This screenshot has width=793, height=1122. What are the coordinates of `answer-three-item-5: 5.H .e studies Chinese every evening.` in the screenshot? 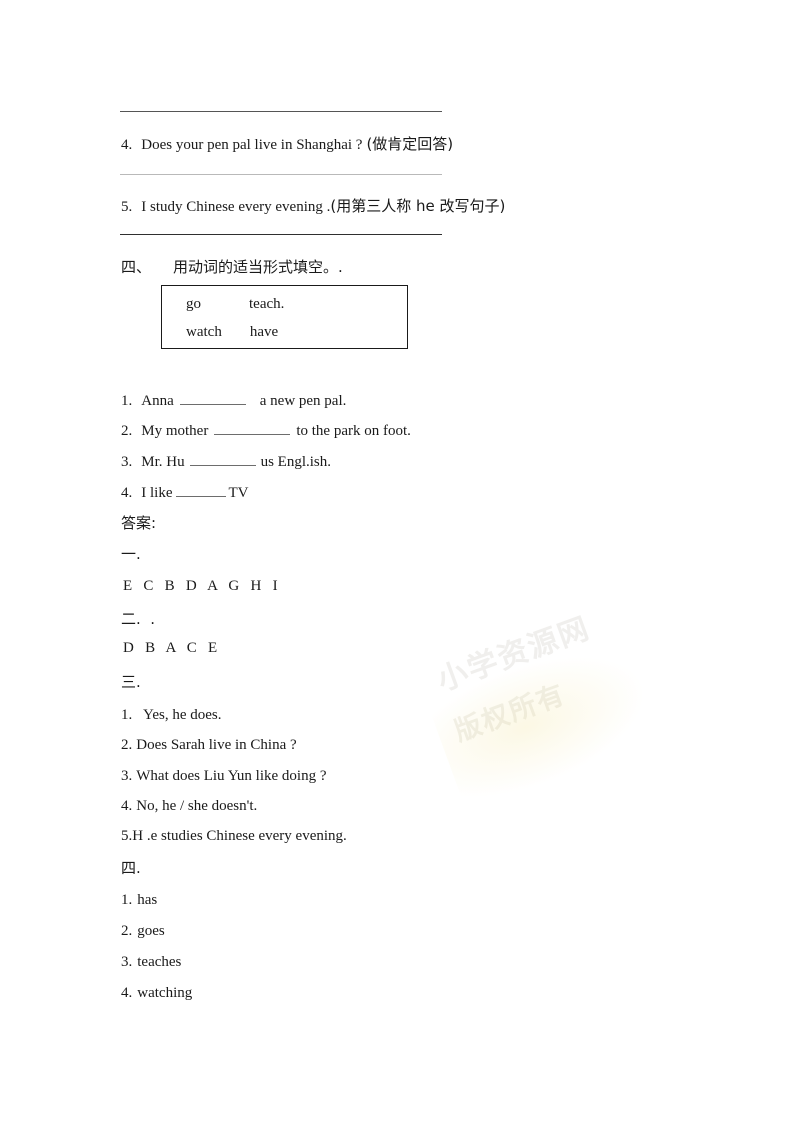 It's located at (234, 836).